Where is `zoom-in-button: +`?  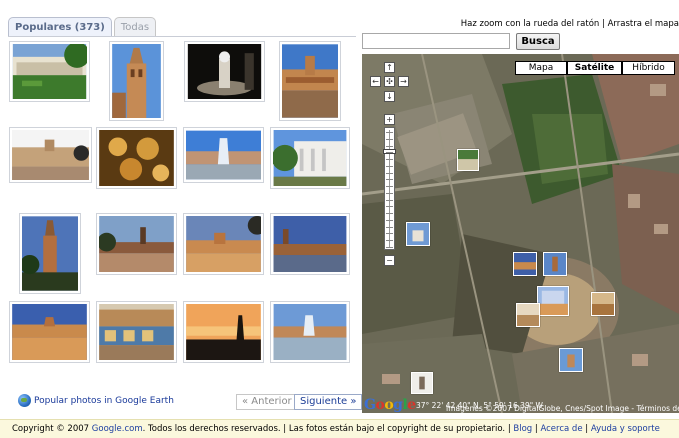
zoom-in-button: + is located at coordinates (389, 119).